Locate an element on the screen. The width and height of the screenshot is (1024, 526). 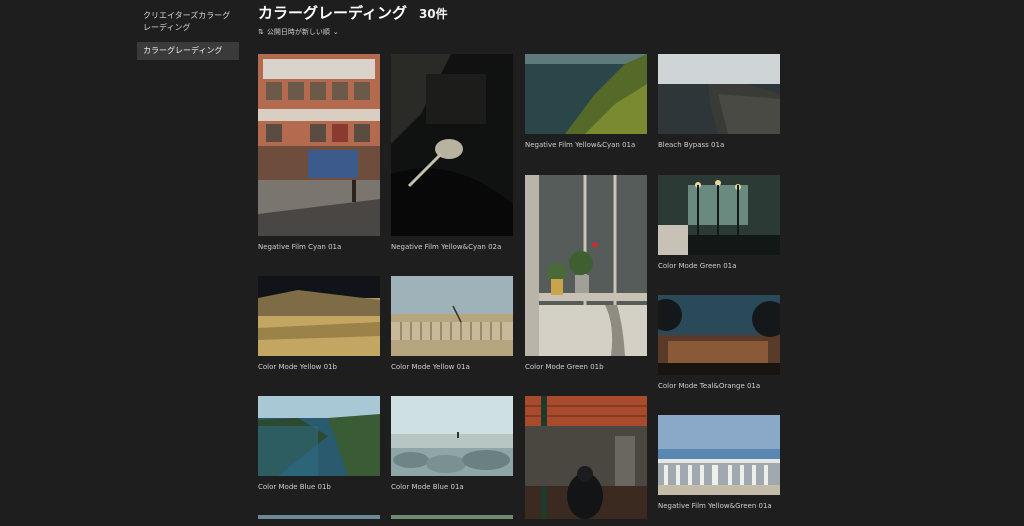
card-title: Color Mode Teal&Orange 01a is located at coordinates (709, 386).